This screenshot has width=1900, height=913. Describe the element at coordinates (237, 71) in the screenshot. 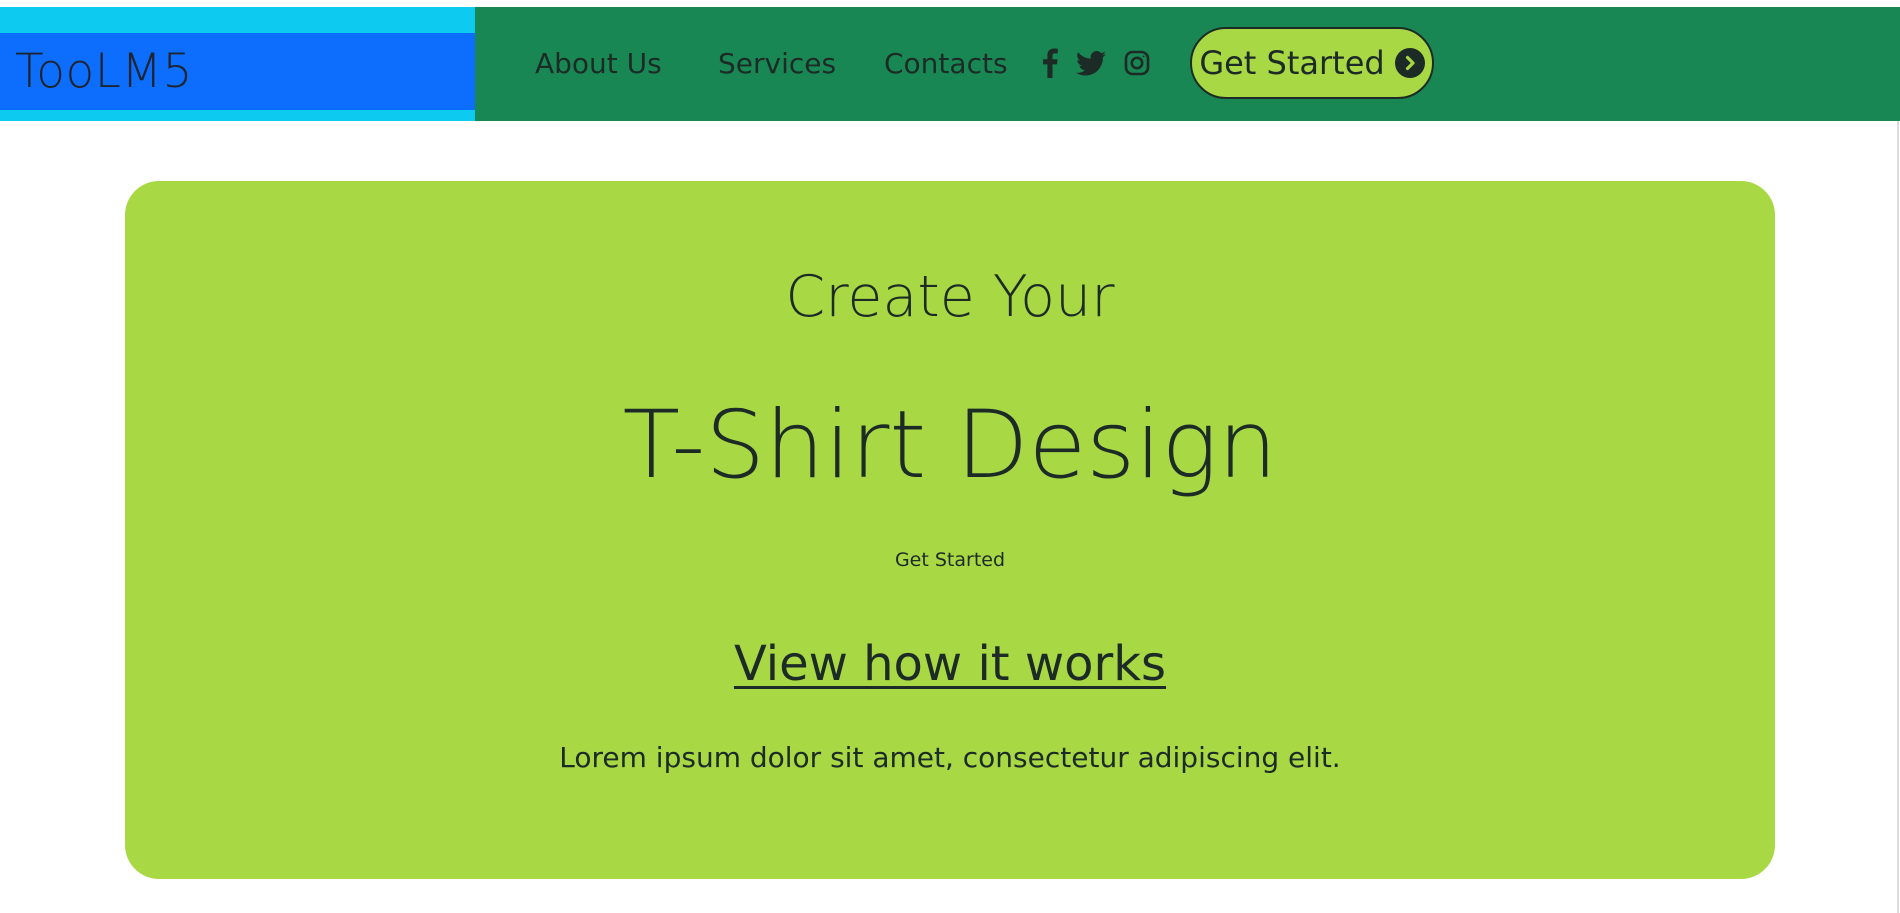

I see `brand-bar: TooLM5` at that location.